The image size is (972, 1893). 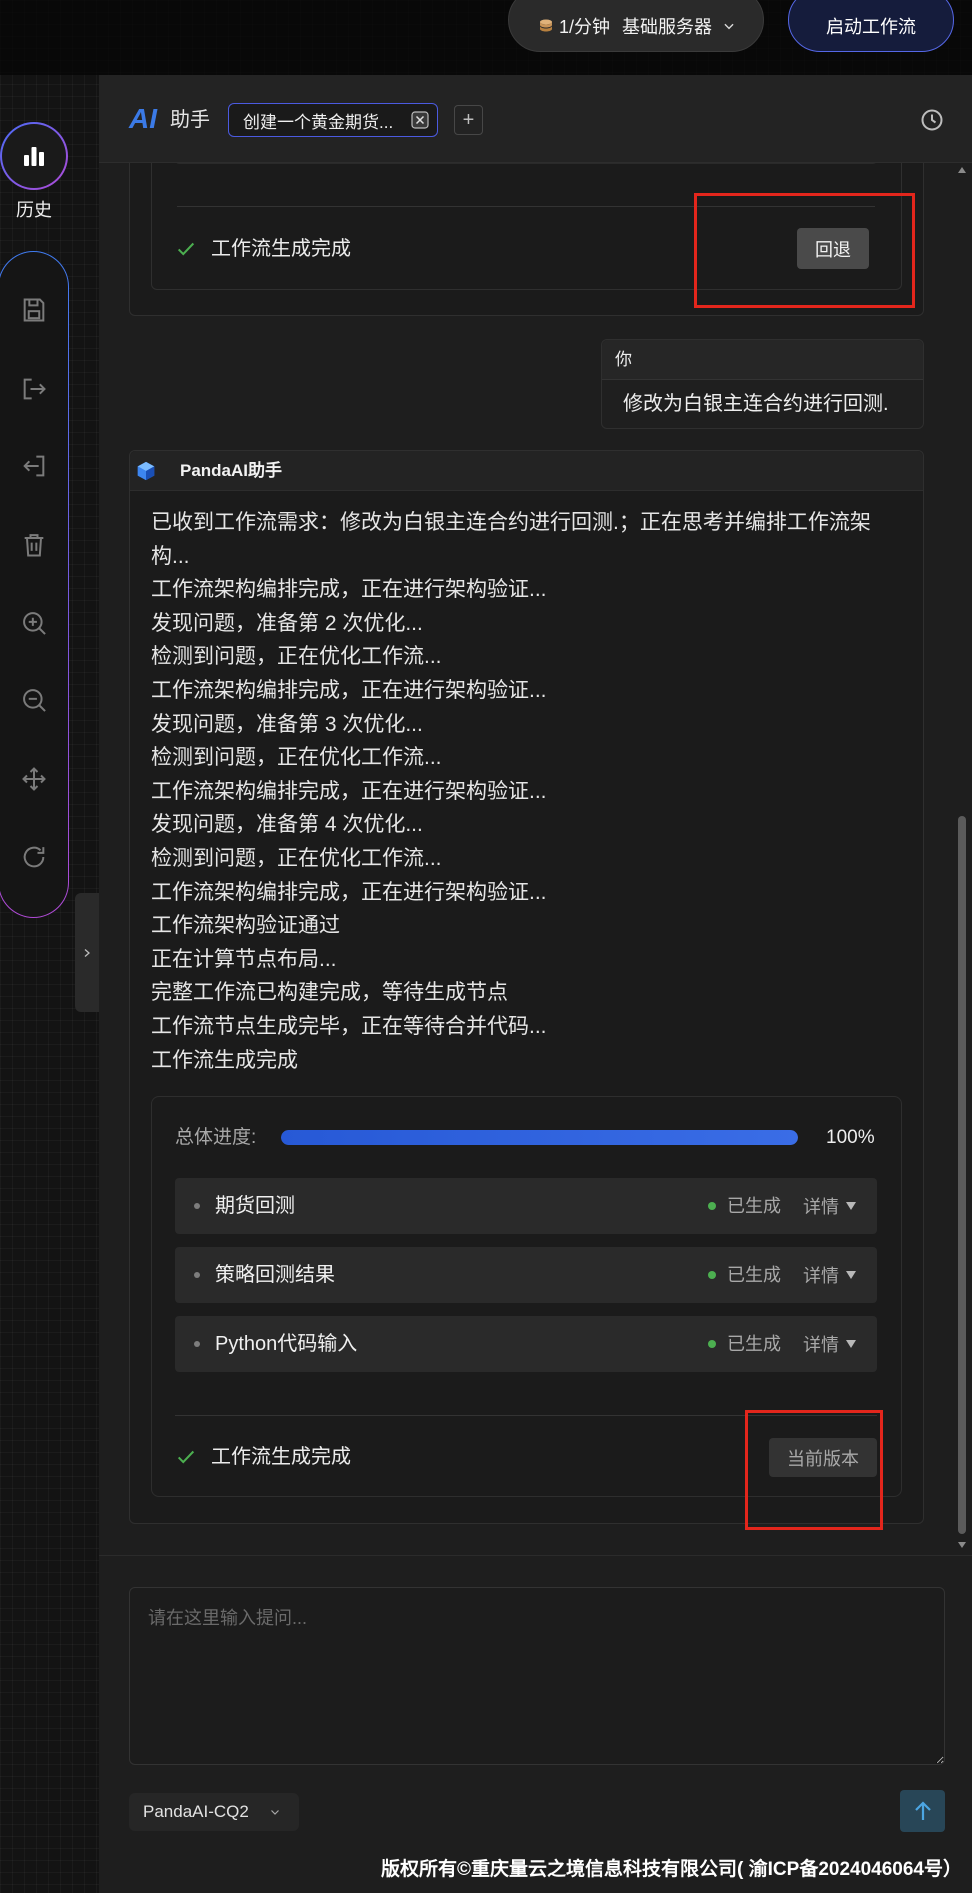 What do you see at coordinates (526, 1344) in the screenshot?
I see `node-row: Python代码输入 已生成 详情` at bounding box center [526, 1344].